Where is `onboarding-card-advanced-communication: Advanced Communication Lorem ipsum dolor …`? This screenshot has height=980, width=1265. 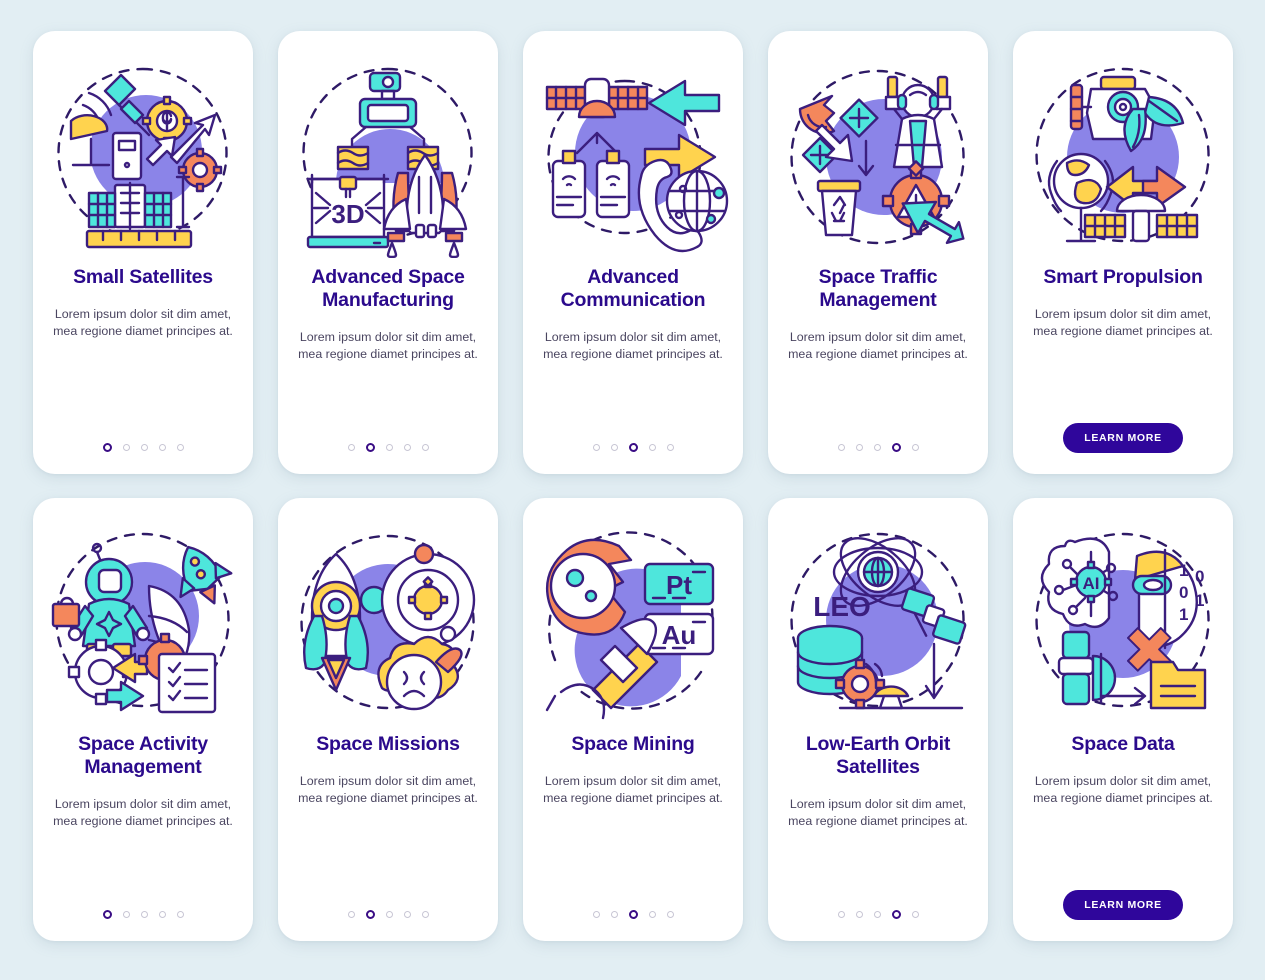
onboarding-card-advanced-communication: Advanced Communication Lorem ipsum dolor … is located at coordinates (633, 252).